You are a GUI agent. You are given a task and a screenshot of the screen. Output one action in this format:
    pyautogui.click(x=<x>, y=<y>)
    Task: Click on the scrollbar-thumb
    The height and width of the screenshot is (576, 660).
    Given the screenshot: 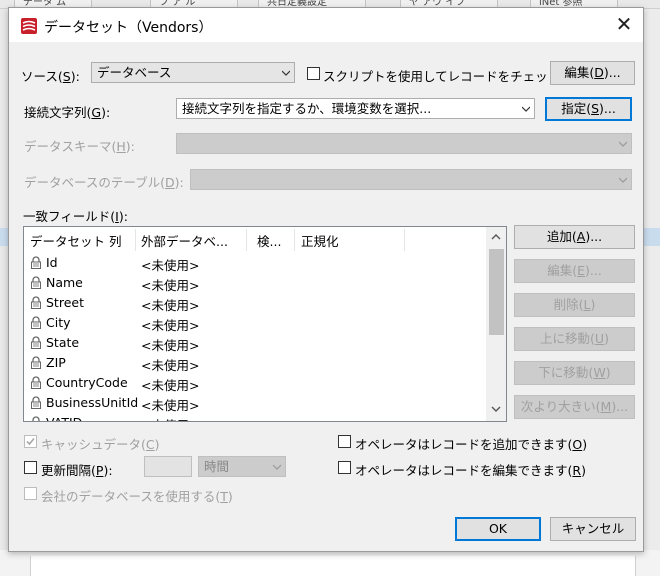 What is the action you would take?
    pyautogui.click(x=496, y=292)
    